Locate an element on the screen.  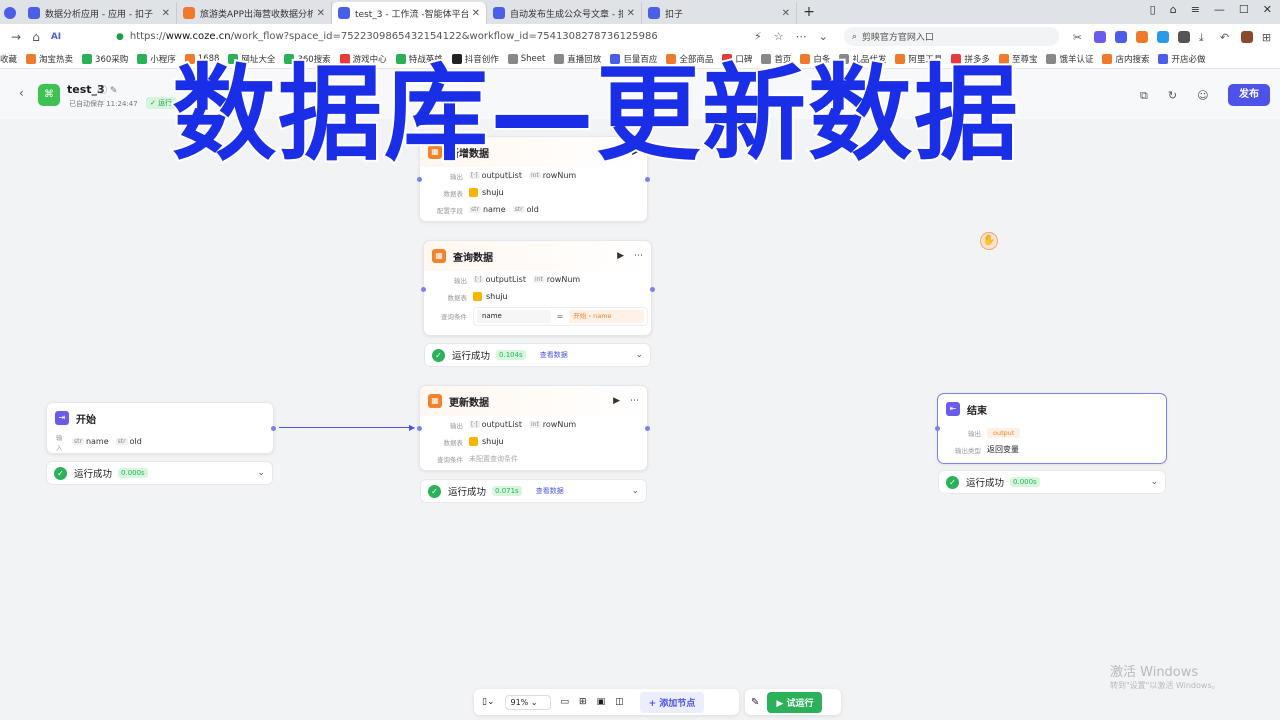
minimap-icon: ◫ is located at coordinates (619, 702).